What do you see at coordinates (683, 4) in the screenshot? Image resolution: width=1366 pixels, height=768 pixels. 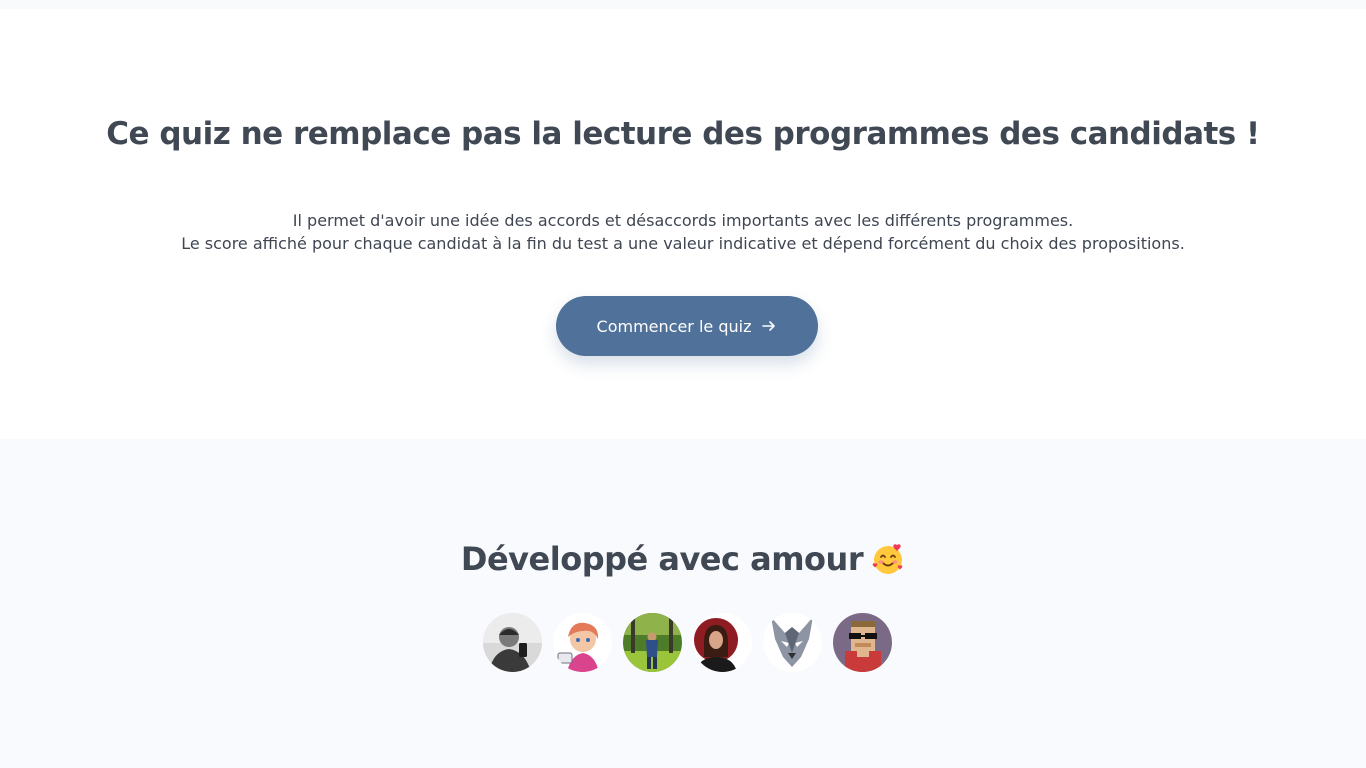 I see `top-strip` at bounding box center [683, 4].